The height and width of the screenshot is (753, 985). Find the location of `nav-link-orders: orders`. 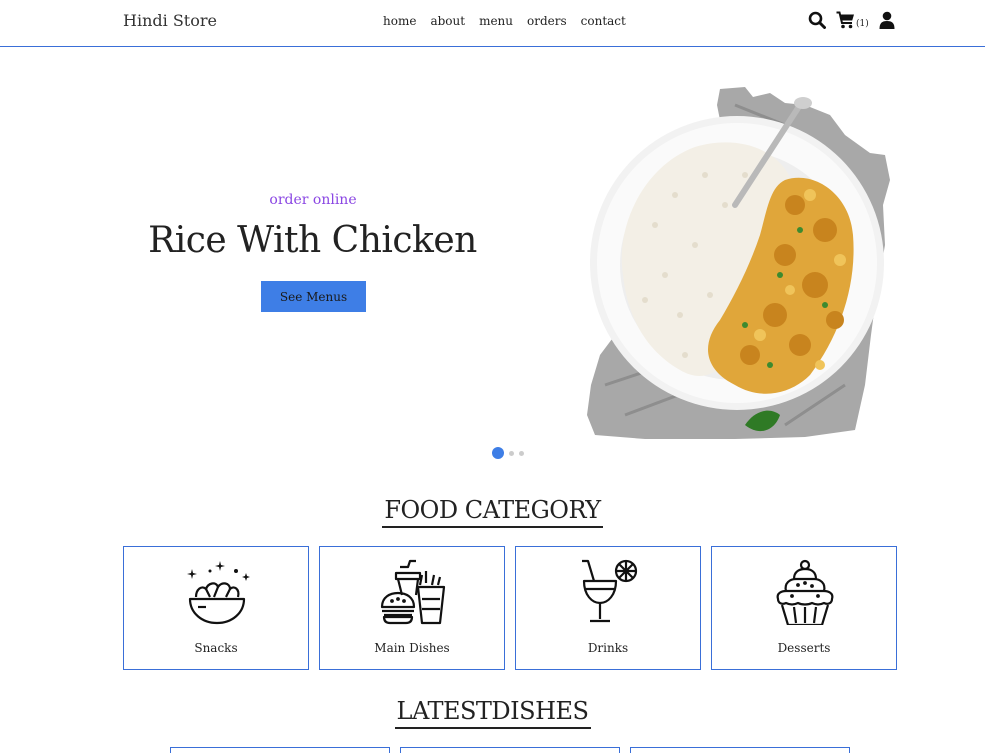

nav-link-orders: orders is located at coordinates (547, 21).